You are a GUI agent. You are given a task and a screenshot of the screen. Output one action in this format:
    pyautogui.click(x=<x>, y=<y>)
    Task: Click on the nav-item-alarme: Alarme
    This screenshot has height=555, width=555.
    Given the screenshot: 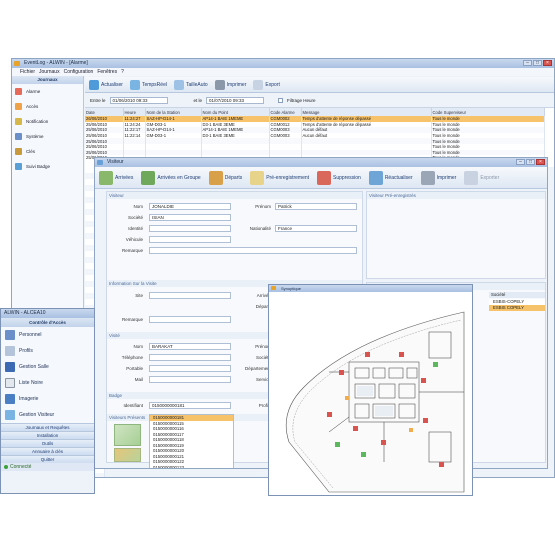 What is the action you would take?
    pyautogui.click(x=47, y=91)
    